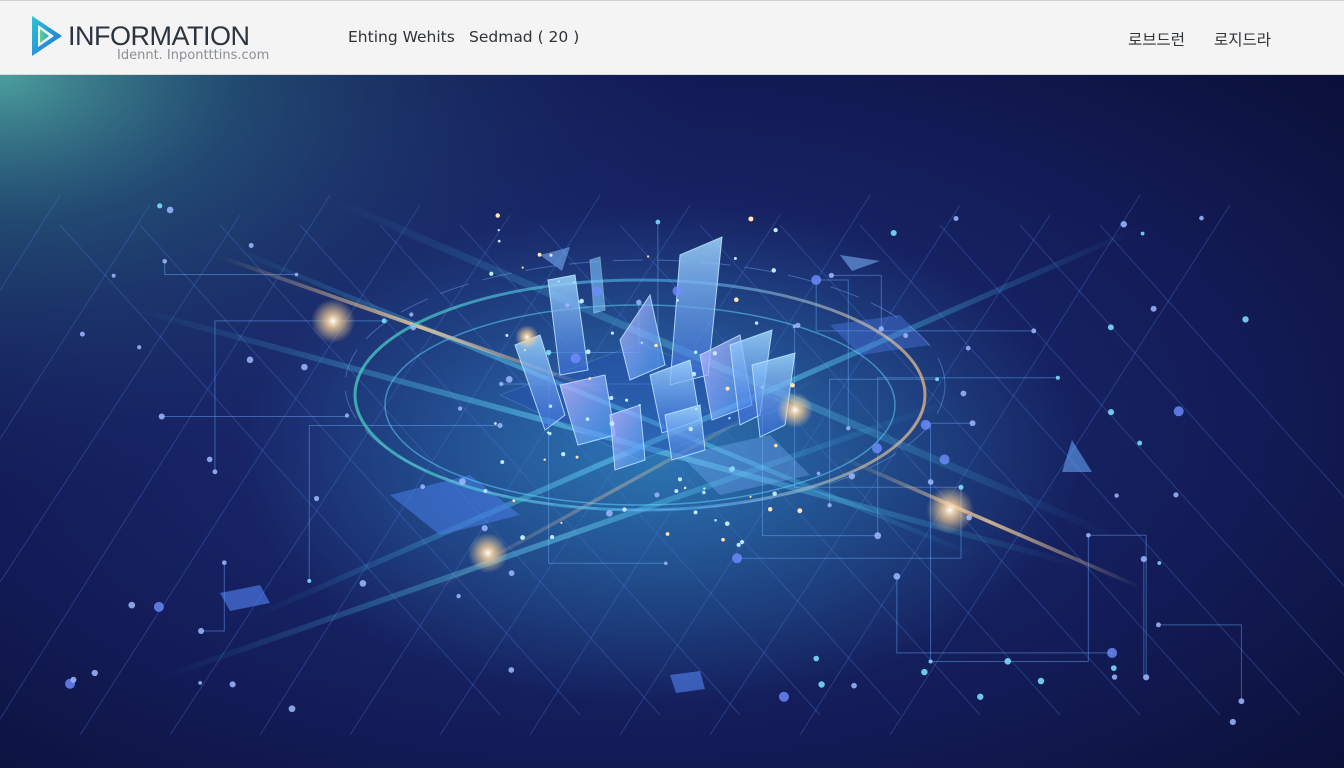  Describe the element at coordinates (524, 37) in the screenshot. I see `nav-link-2: Sedmad ( 20 )` at that location.